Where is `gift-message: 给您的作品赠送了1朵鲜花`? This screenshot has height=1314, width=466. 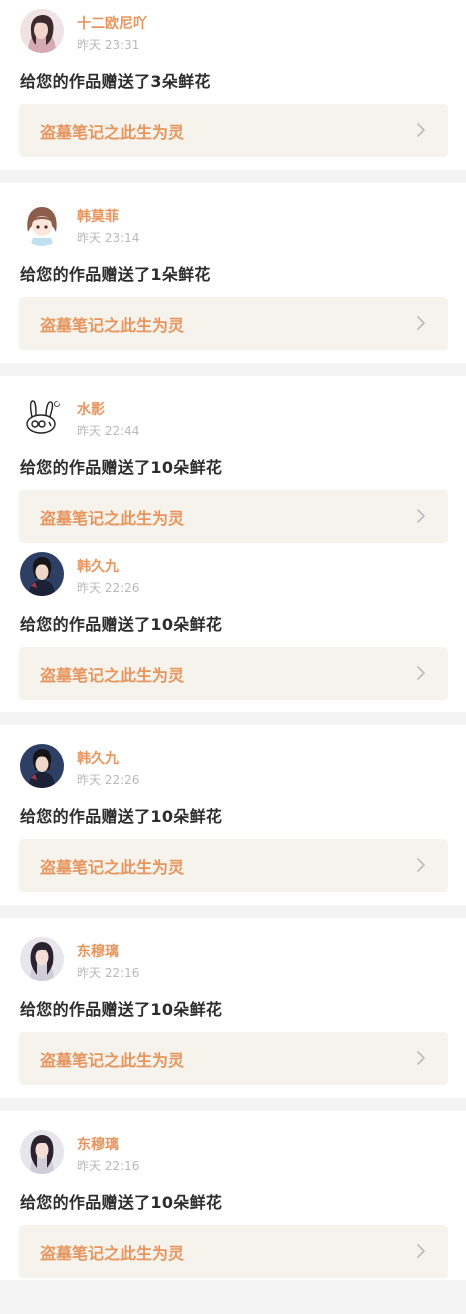
gift-message: 给您的作品赠送了1朵鲜花 is located at coordinates (115, 274).